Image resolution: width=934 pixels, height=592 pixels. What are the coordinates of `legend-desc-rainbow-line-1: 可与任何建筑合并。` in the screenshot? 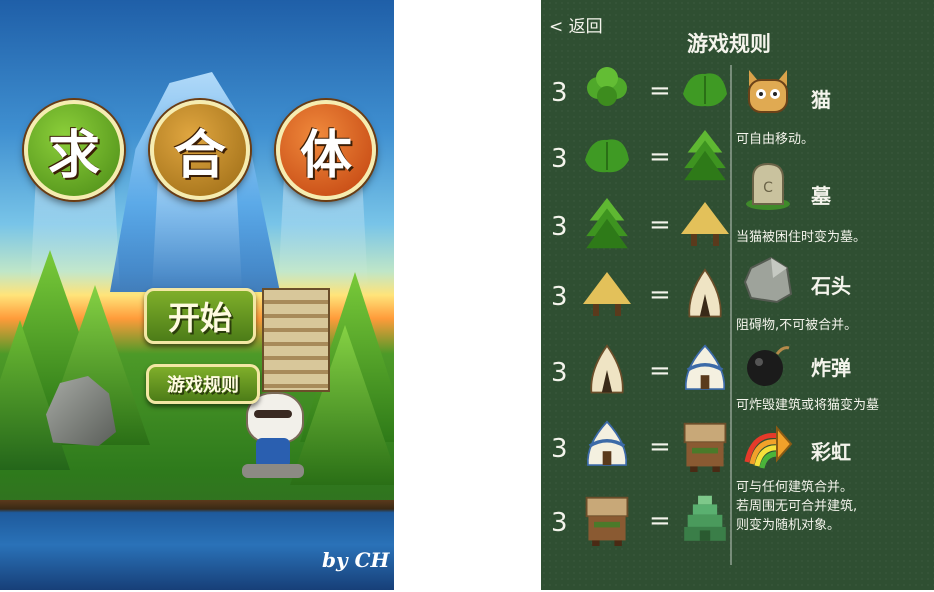 It's located at (795, 487).